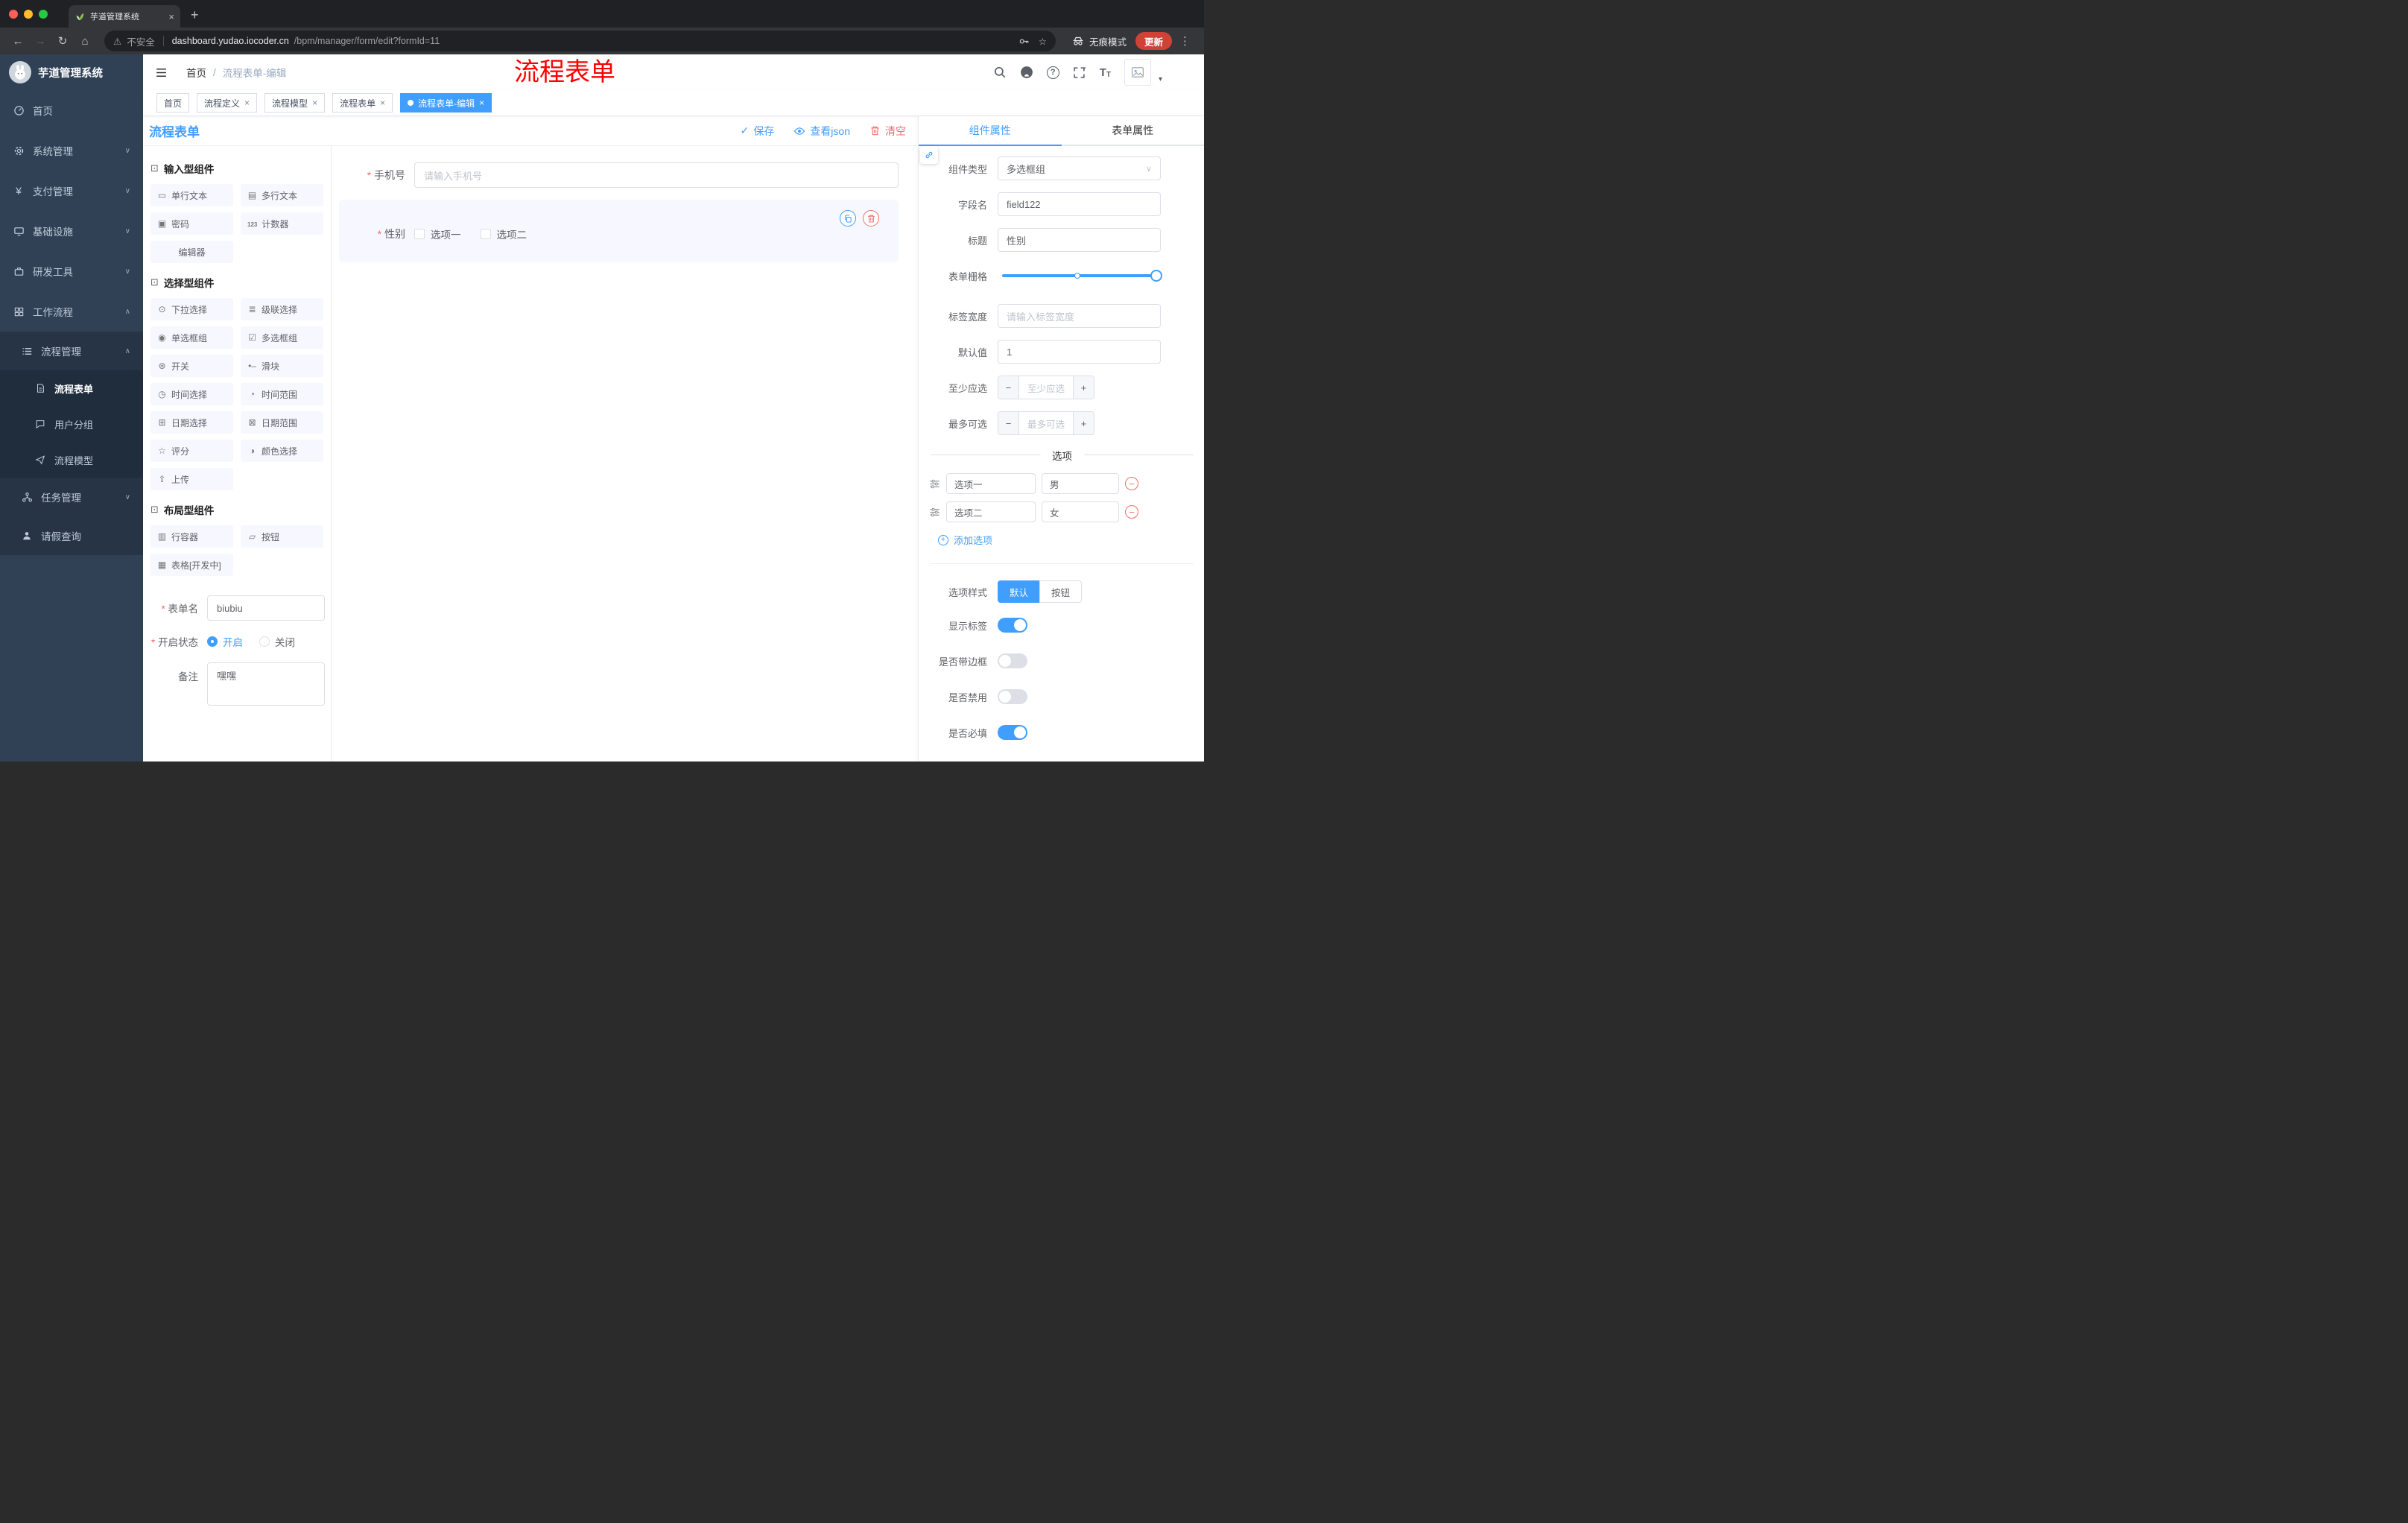  What do you see at coordinates (71, 271) in the screenshot?
I see `sidebar-item-devtools: 研发工具 ∨` at bounding box center [71, 271].